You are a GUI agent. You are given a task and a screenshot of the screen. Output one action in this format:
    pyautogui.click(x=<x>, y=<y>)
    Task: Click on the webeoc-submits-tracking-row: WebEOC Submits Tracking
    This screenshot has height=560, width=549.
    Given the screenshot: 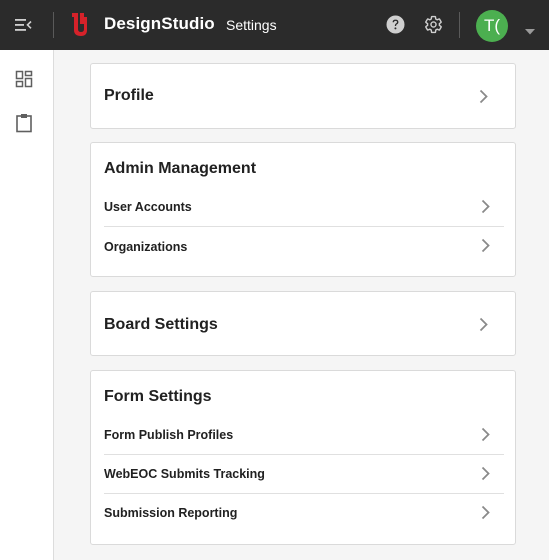 What is the action you would take?
    pyautogui.click(x=304, y=474)
    